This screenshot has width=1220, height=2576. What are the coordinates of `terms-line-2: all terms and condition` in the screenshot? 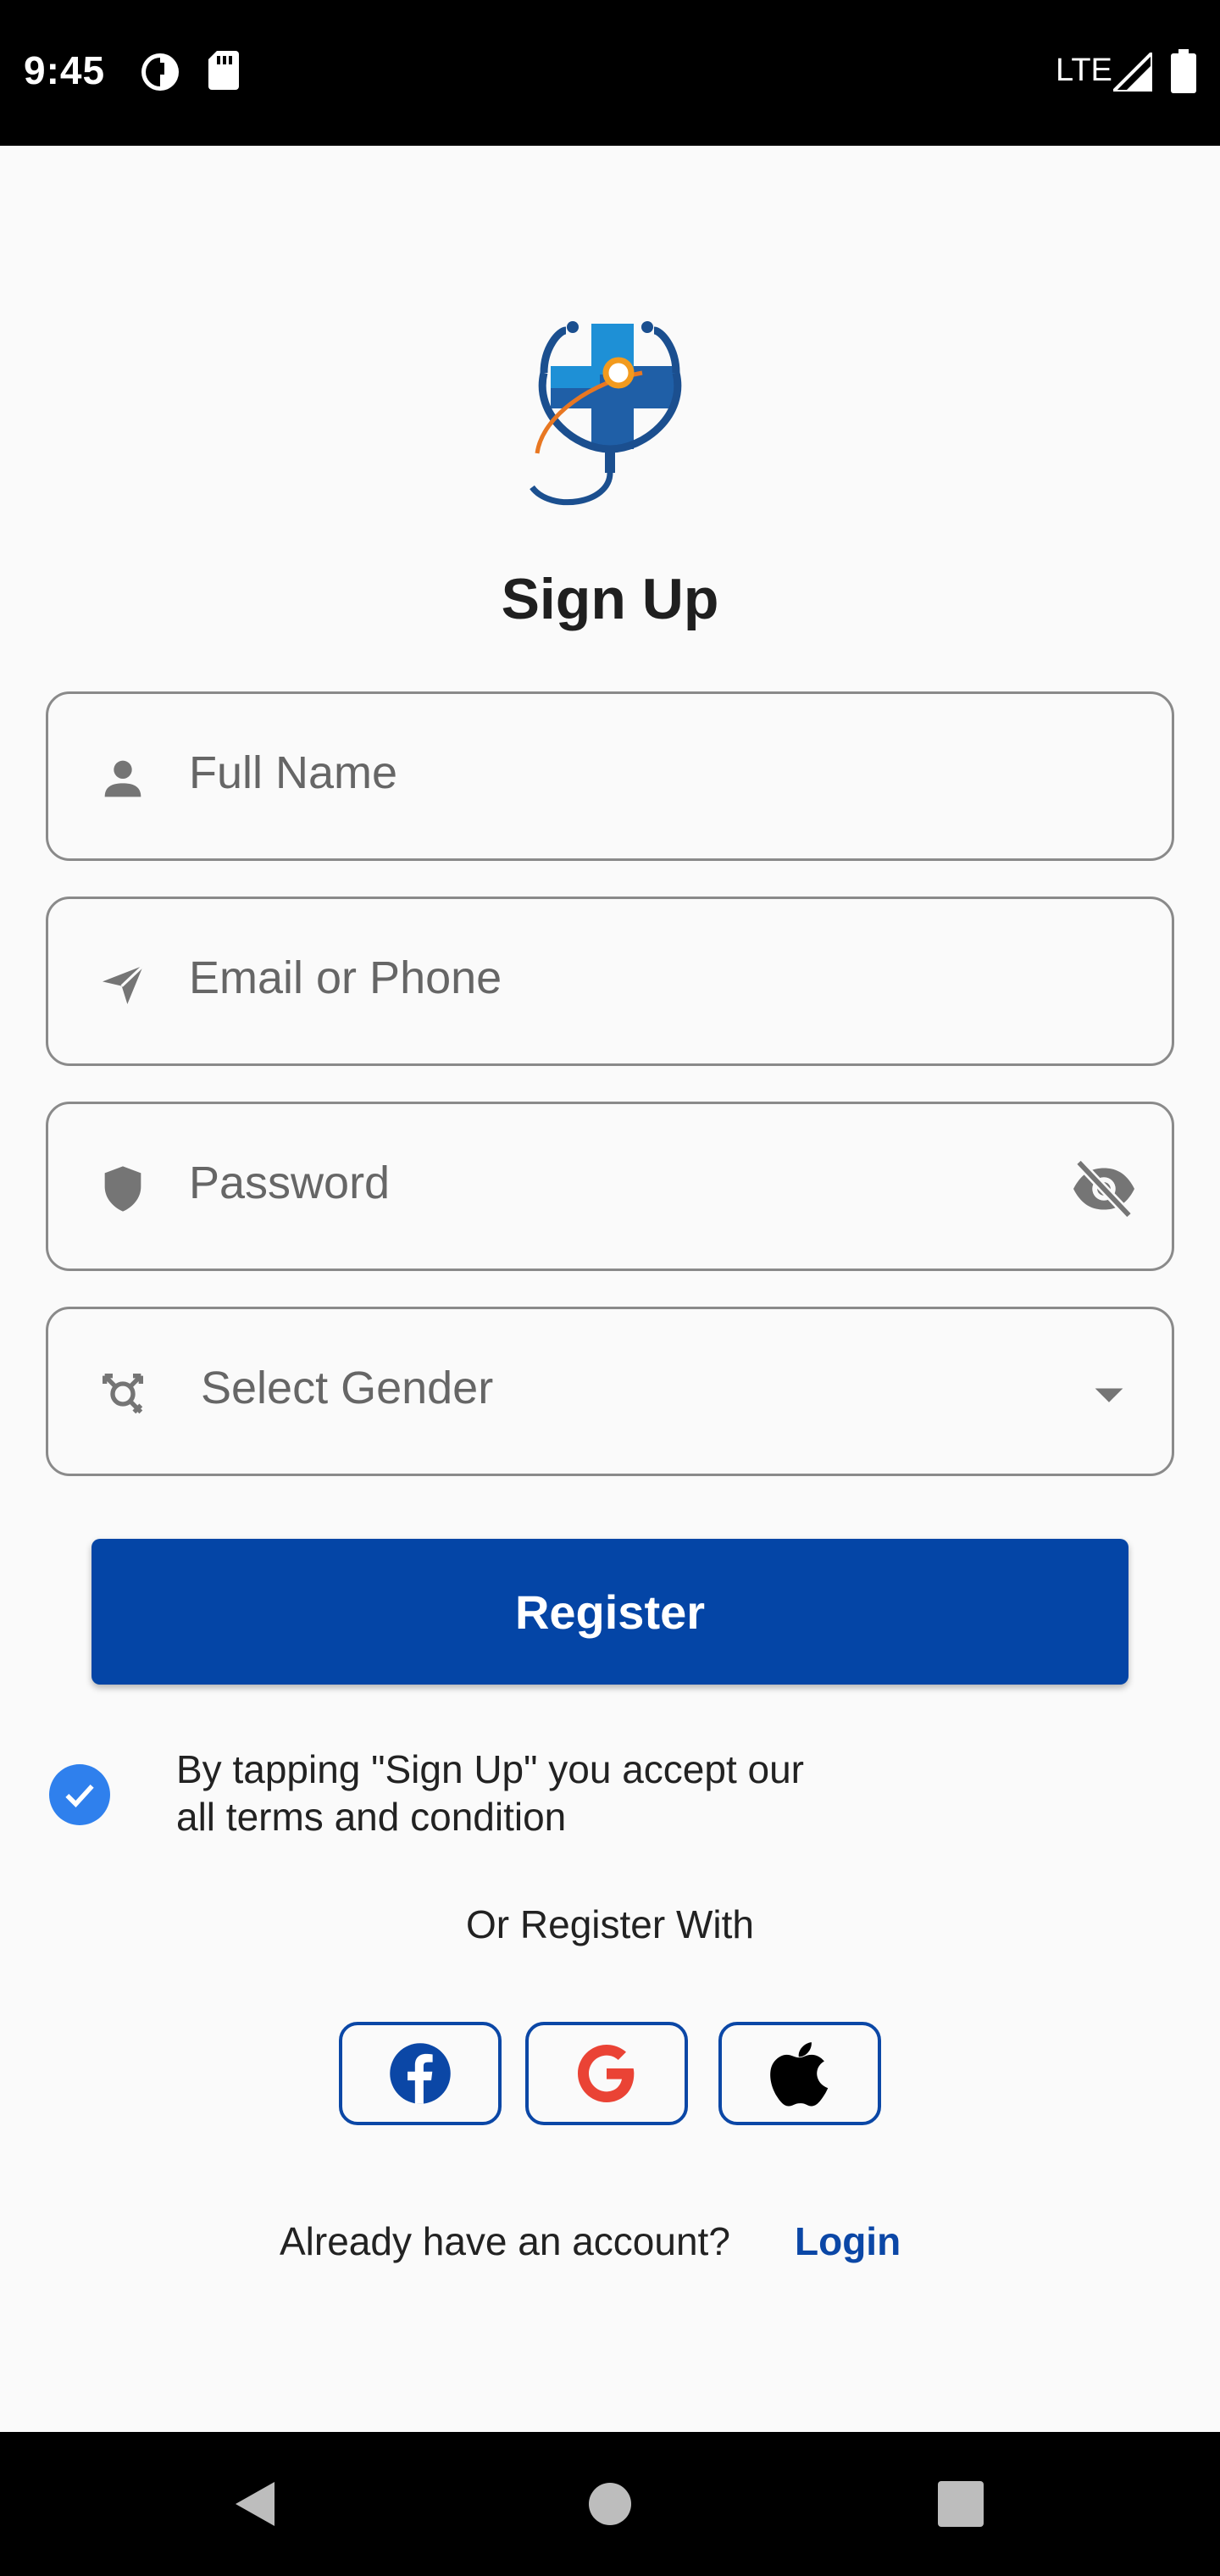 It's located at (371, 1817).